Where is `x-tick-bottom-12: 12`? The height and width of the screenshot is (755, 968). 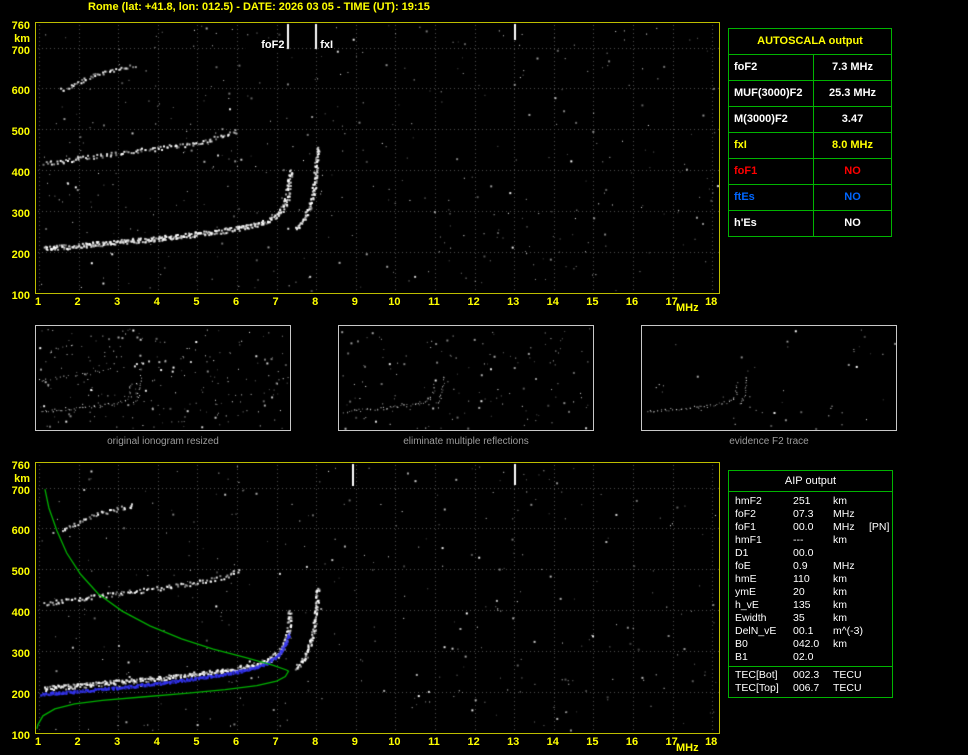 x-tick-bottom-12: 12 is located at coordinates (473, 742).